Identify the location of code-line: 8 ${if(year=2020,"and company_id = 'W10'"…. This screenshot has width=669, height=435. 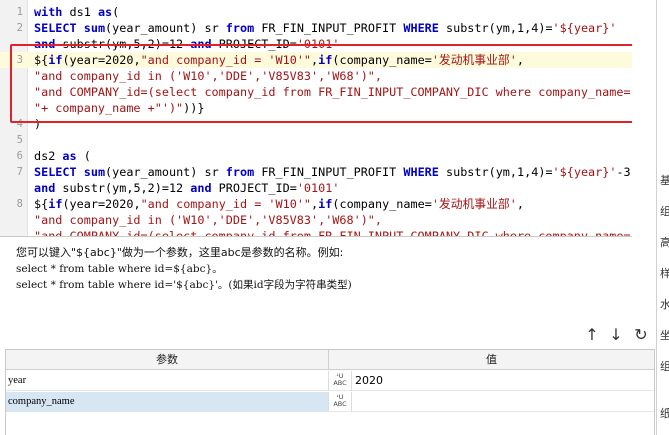
(316, 204).